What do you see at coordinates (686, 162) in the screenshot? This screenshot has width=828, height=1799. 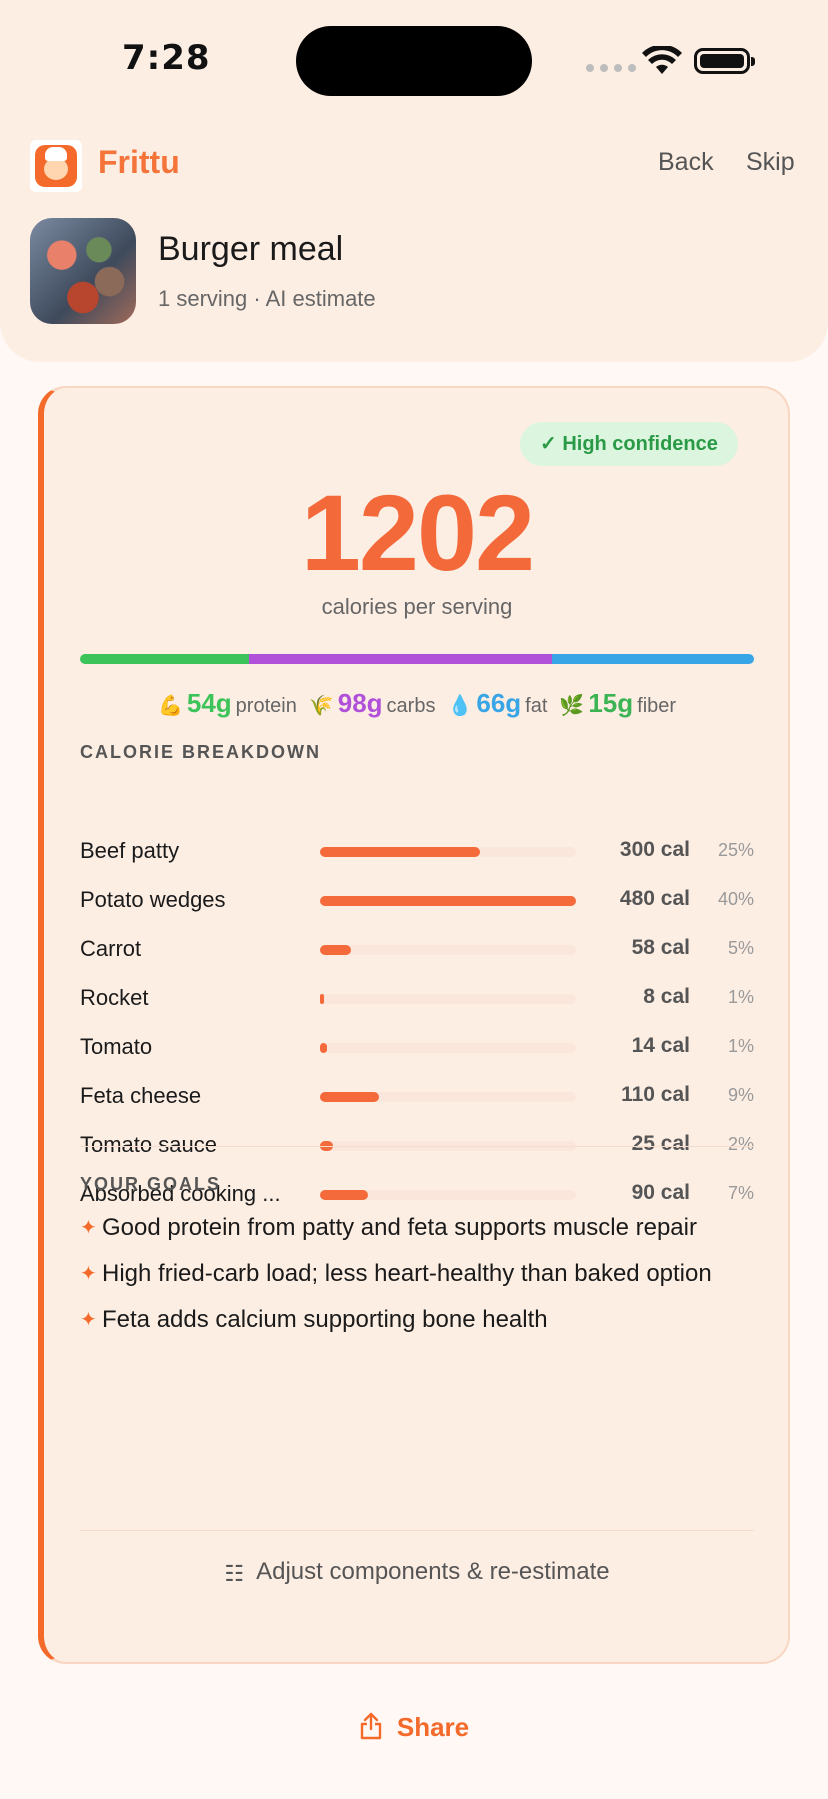 I see `back-button: Back` at bounding box center [686, 162].